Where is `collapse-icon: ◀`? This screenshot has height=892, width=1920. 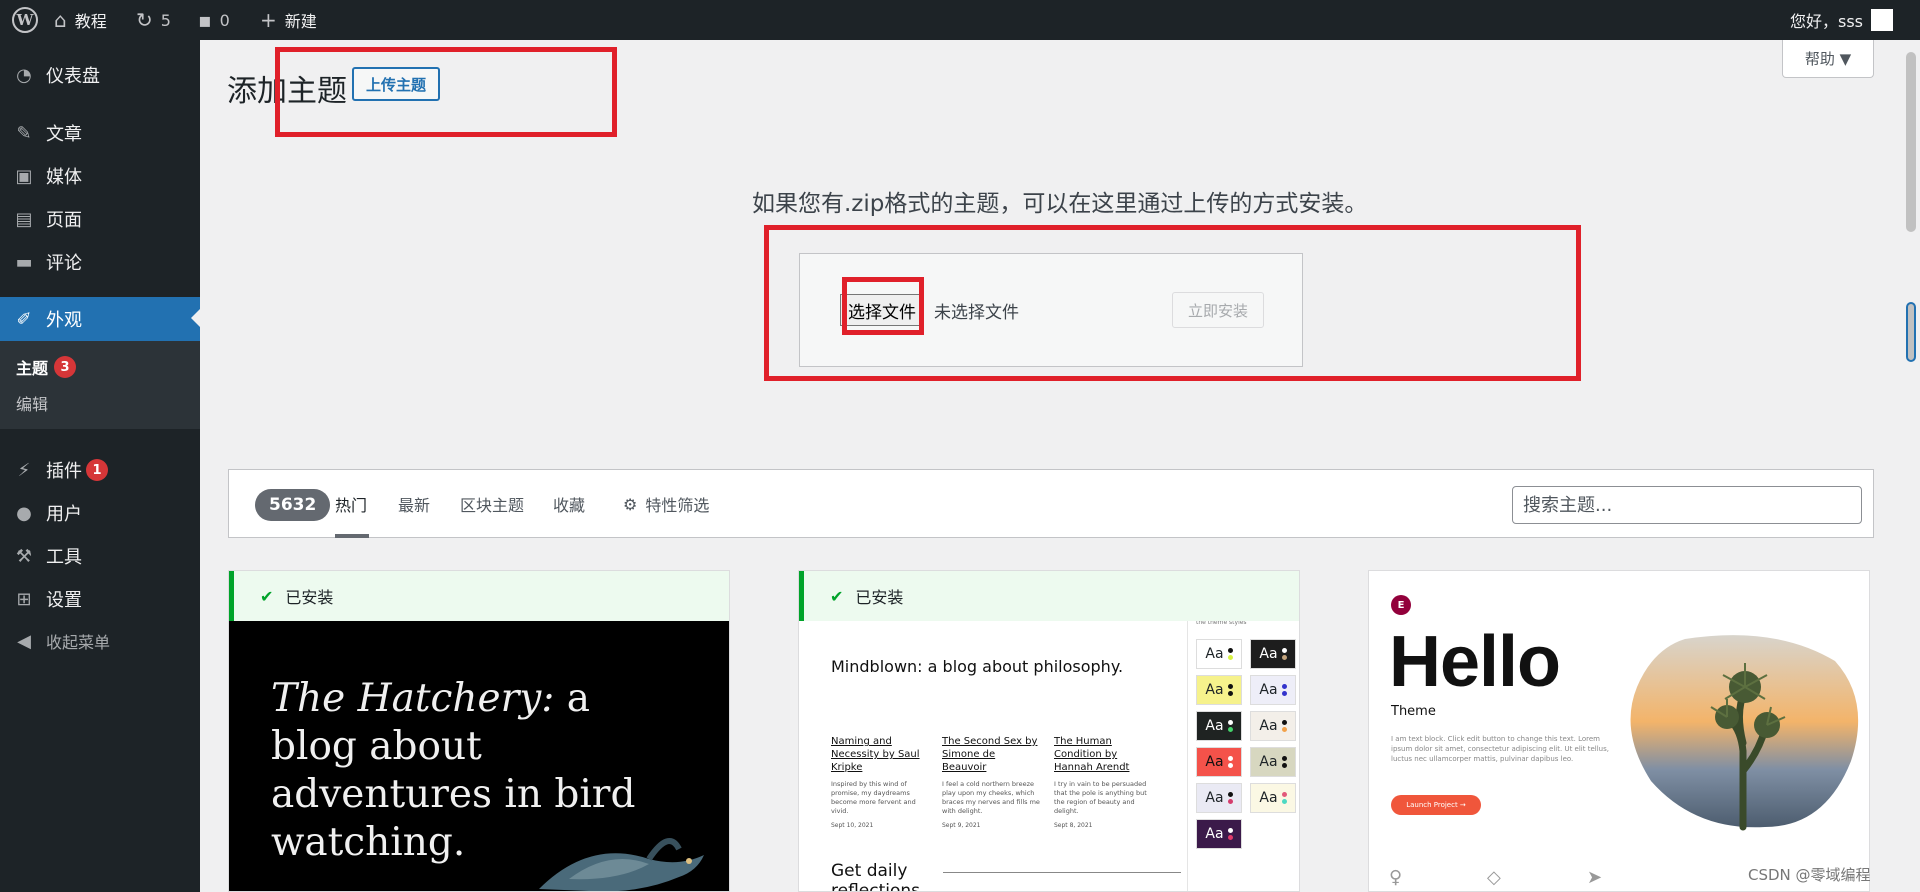 collapse-icon: ◀ is located at coordinates (24, 641).